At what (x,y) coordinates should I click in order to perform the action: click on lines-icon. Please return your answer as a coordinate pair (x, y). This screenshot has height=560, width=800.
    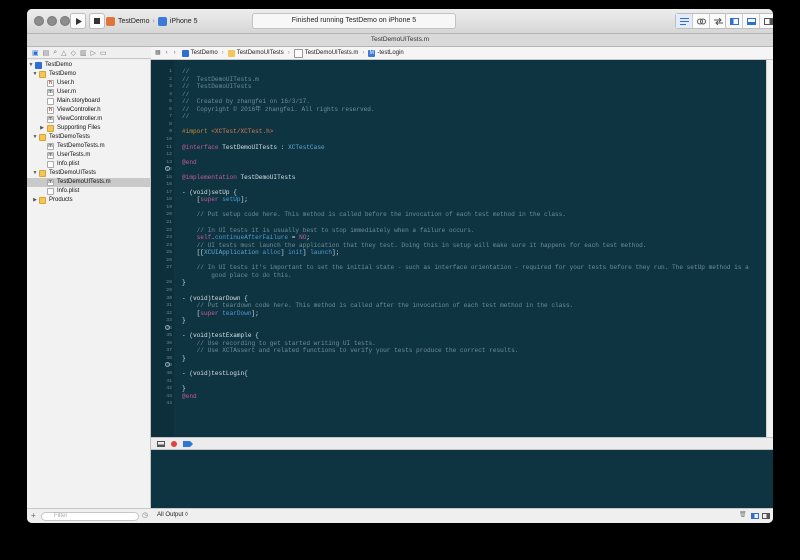
    Looking at the image, I should click on (684, 21).